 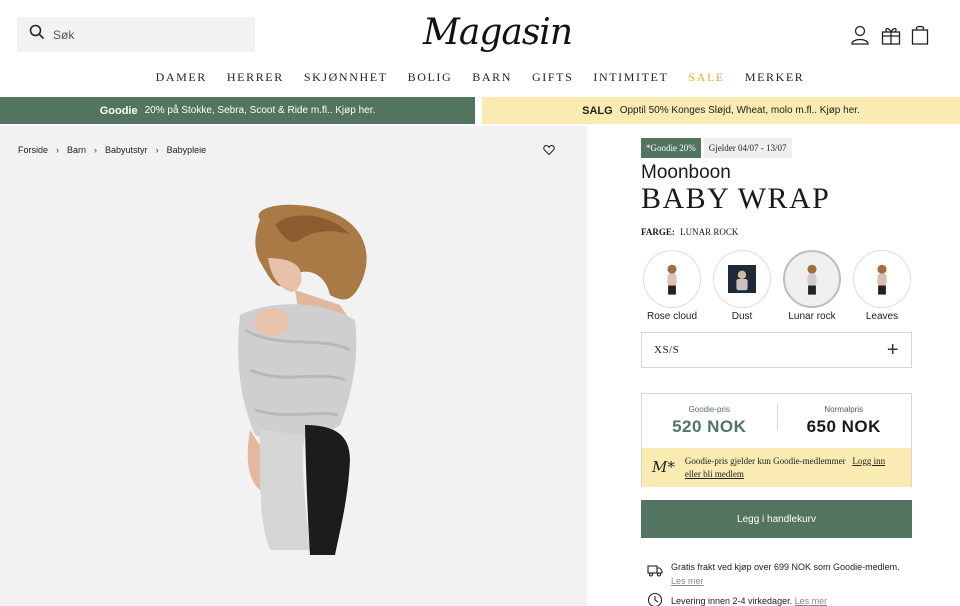 What do you see at coordinates (118, 110) in the screenshot?
I see `goodie-banner-title: Goodie` at bounding box center [118, 110].